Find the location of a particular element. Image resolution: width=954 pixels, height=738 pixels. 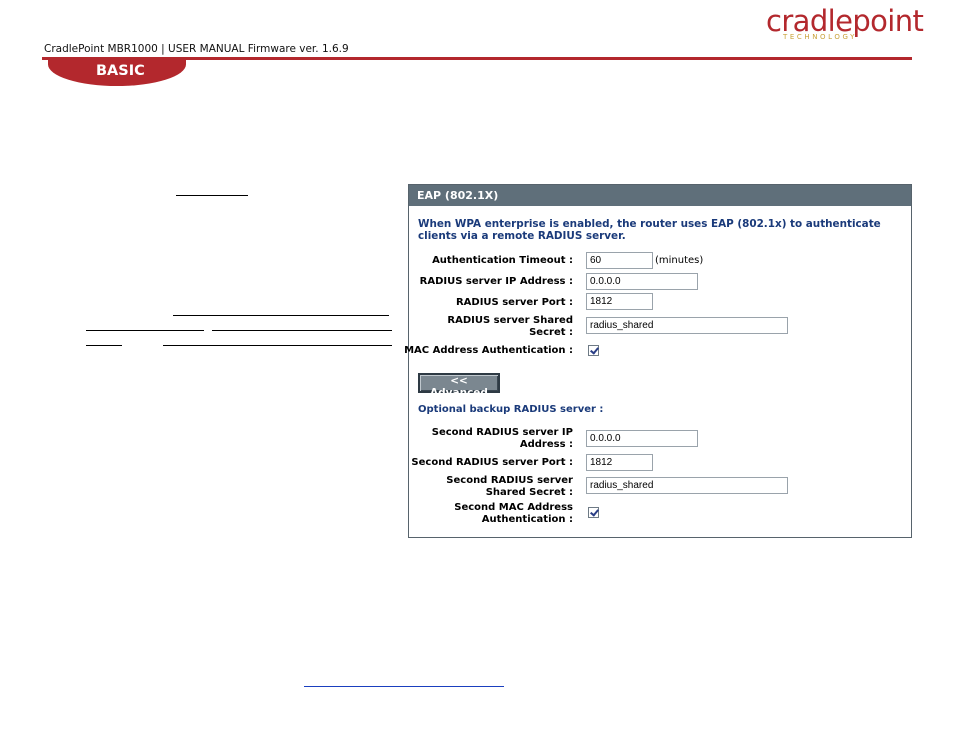

logo-wordmark: cradlepoint is located at coordinates (845, 21).